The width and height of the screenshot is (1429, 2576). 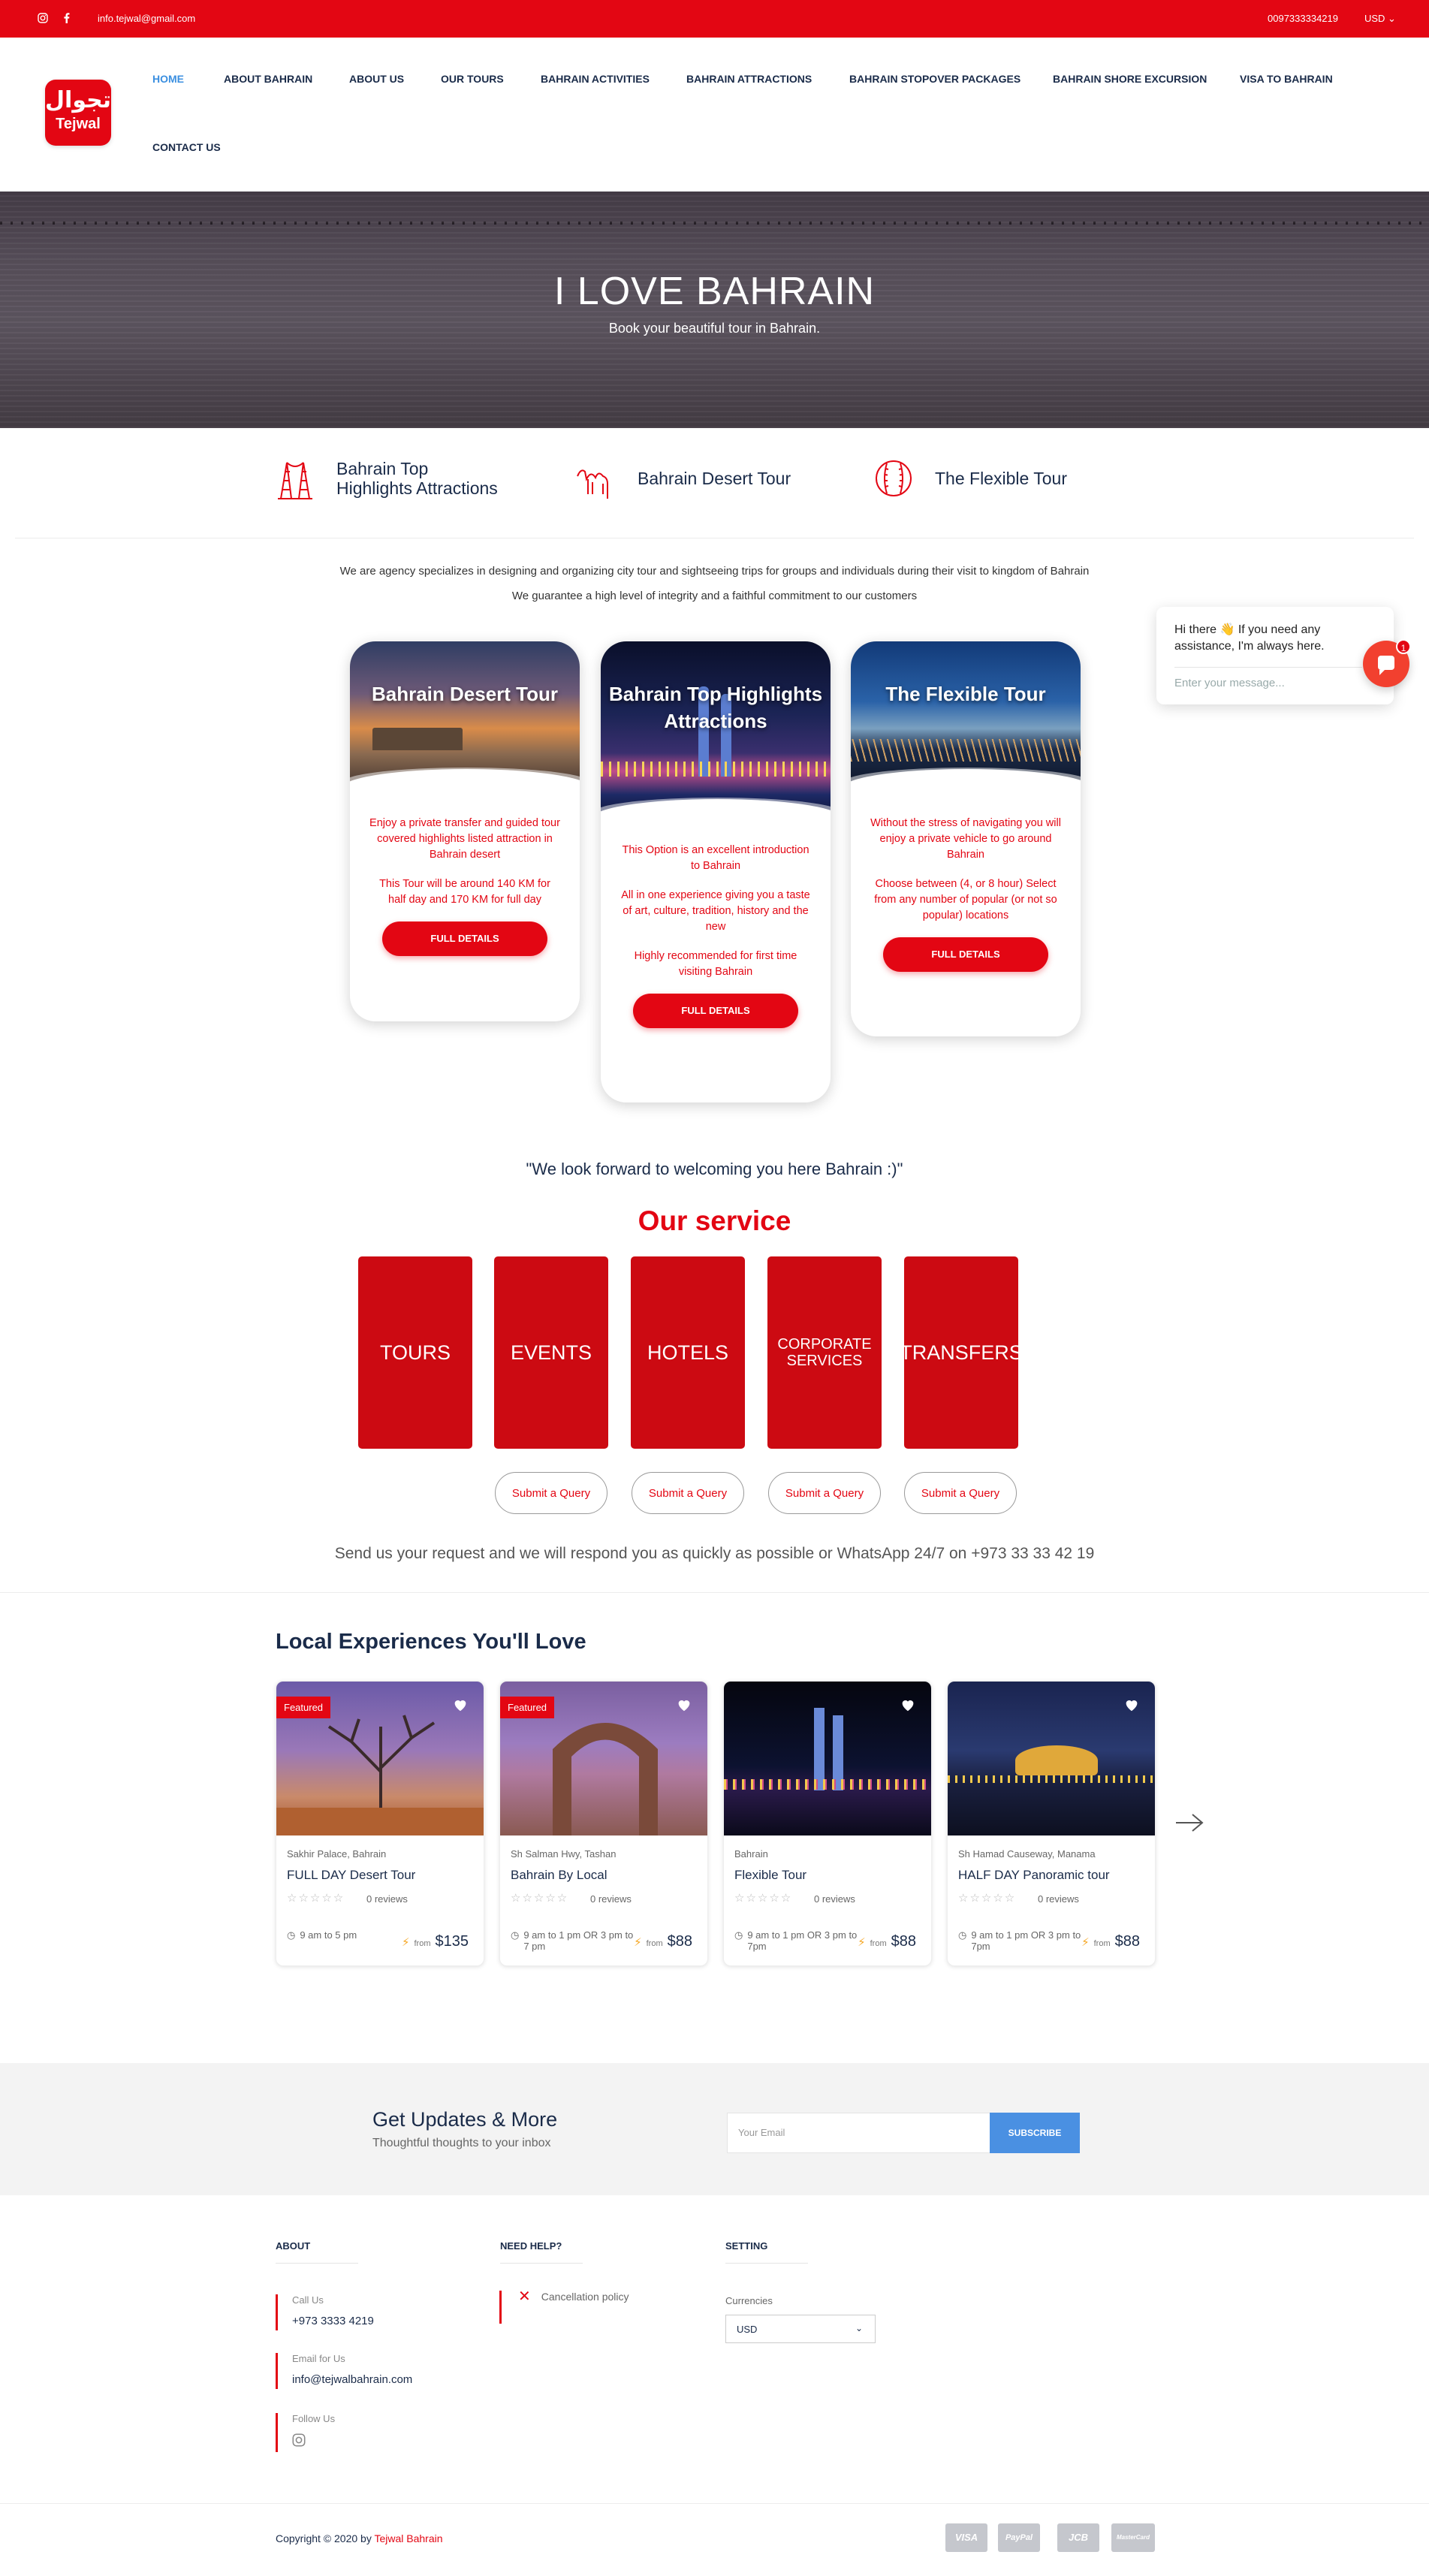 I want to click on experience-location: Sakhir Palace, Bahrain, so click(x=337, y=1854).